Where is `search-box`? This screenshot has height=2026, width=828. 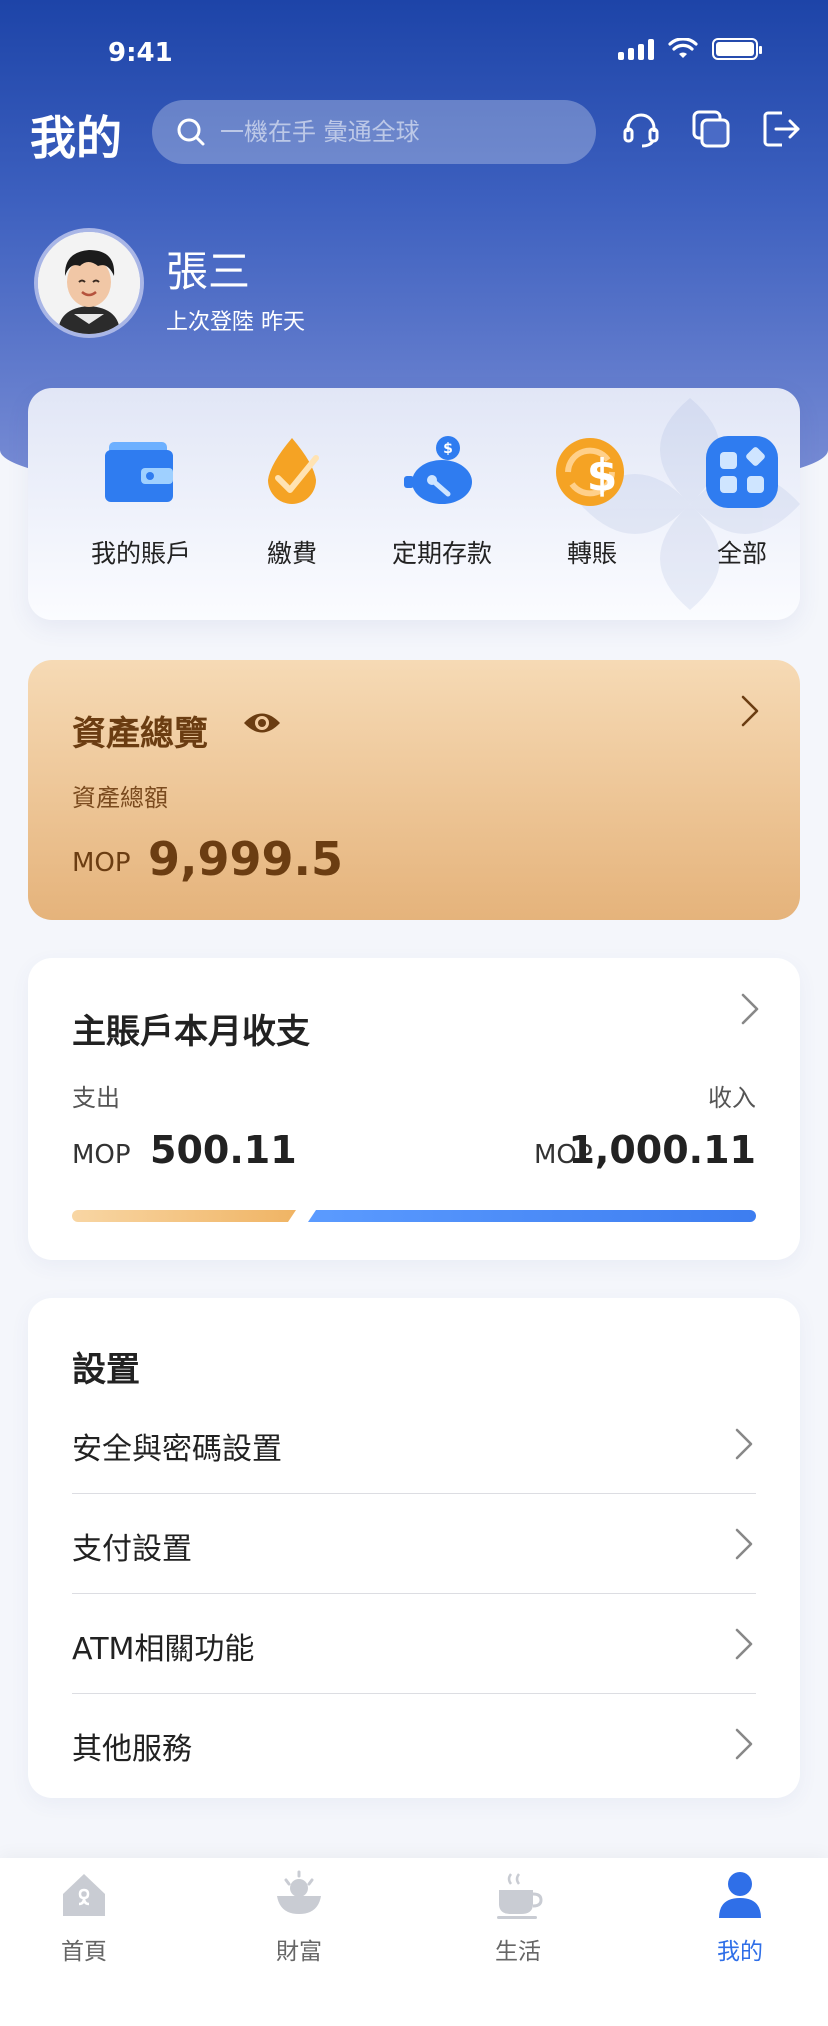 search-box is located at coordinates (374, 132).